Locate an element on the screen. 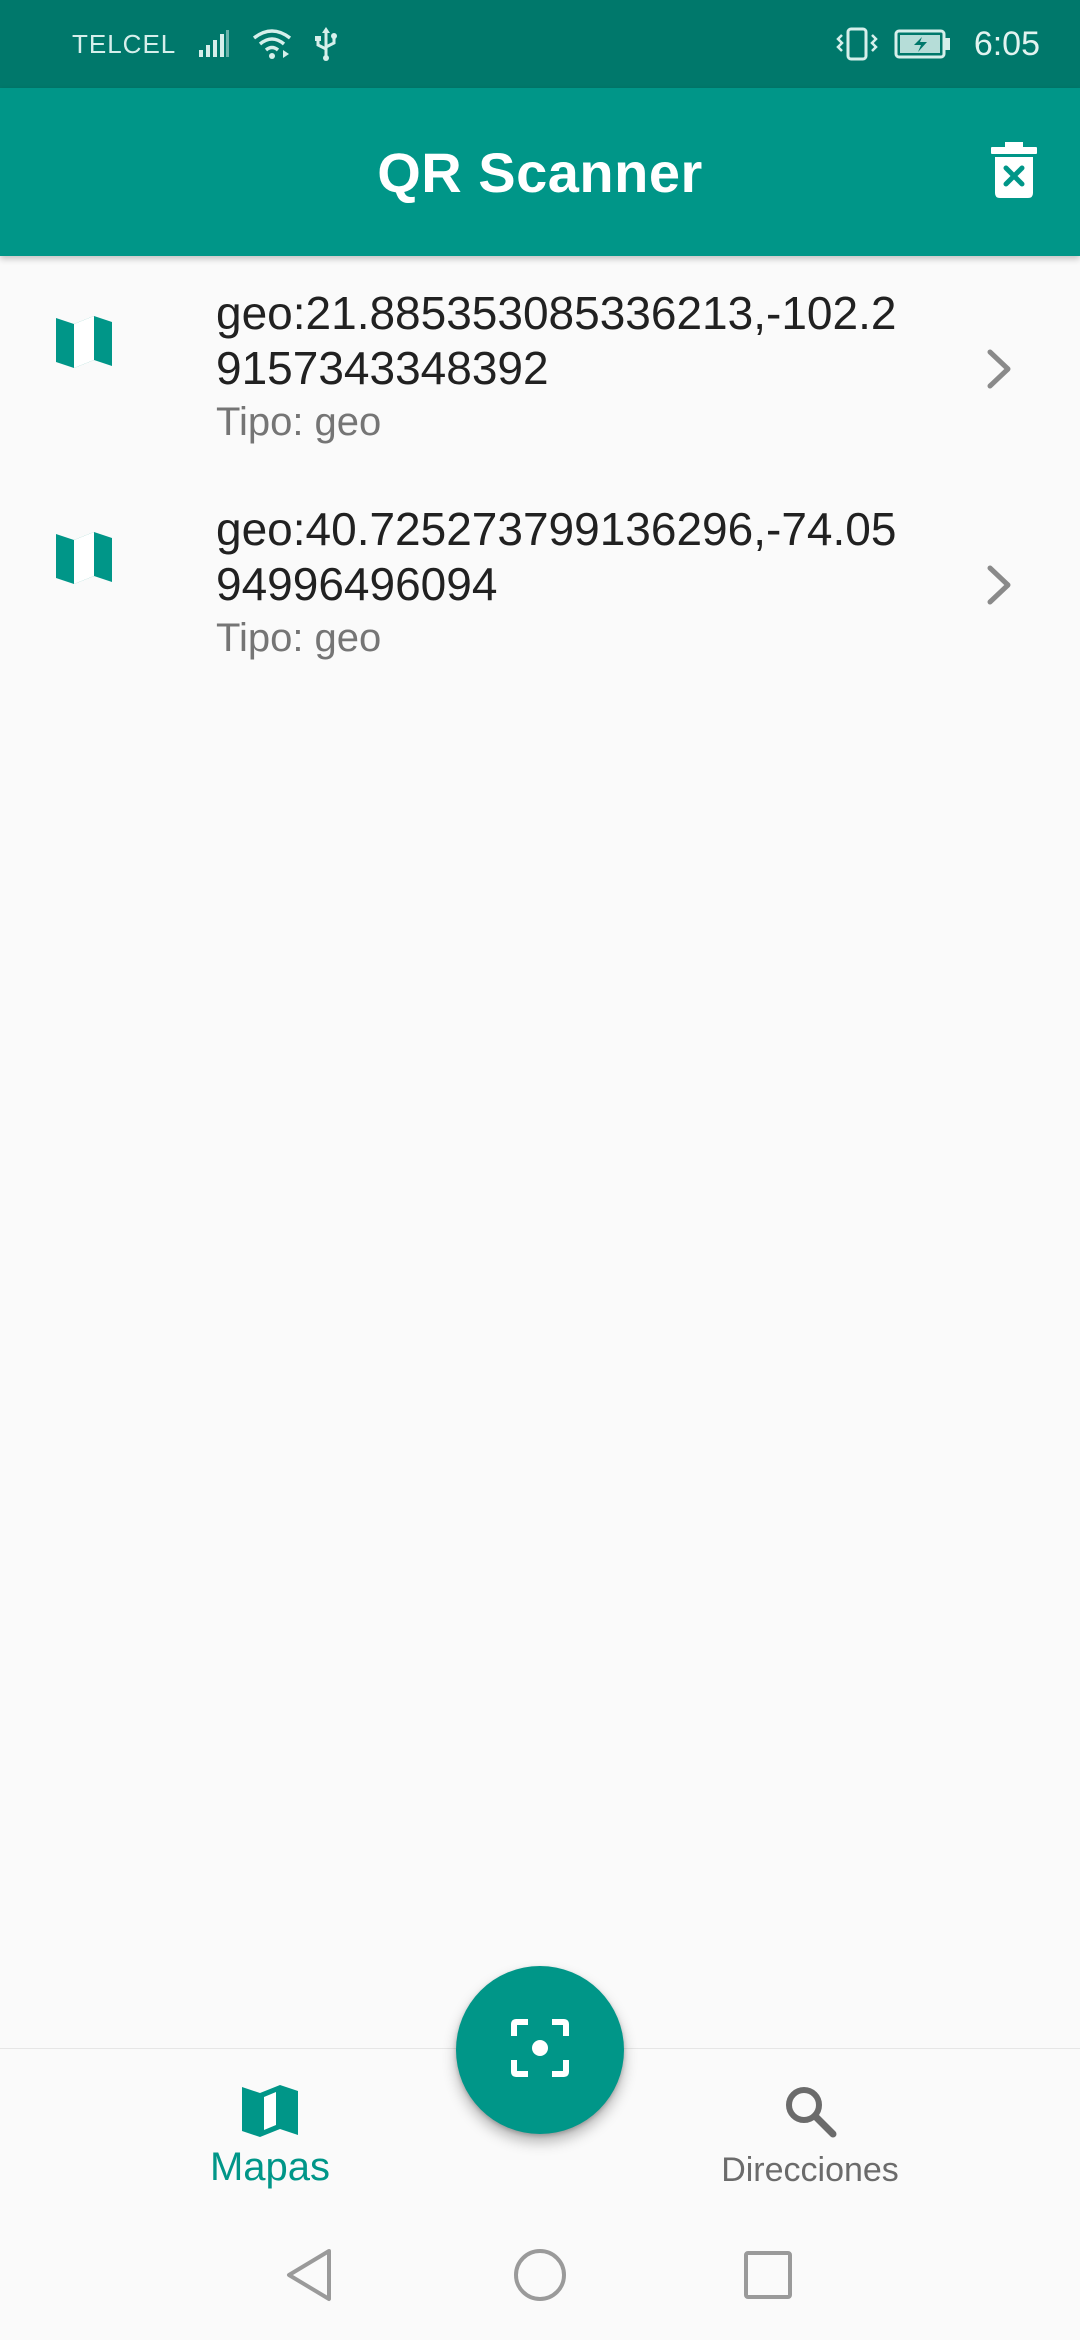  scan-icon is located at coordinates (540, 2050).